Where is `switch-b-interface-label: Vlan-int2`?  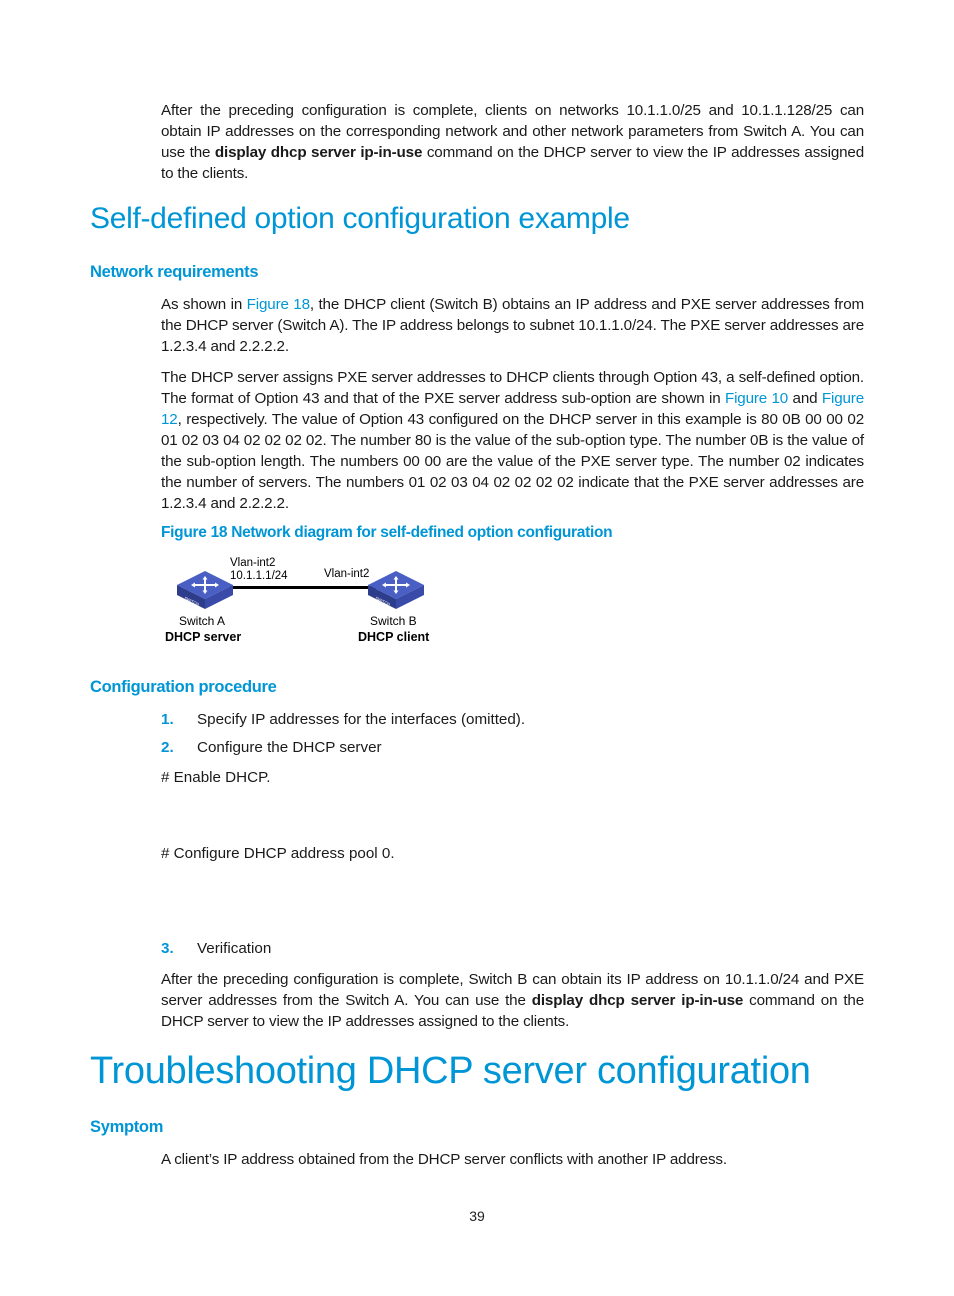
switch-b-interface-label: Vlan-int2 is located at coordinates (347, 574).